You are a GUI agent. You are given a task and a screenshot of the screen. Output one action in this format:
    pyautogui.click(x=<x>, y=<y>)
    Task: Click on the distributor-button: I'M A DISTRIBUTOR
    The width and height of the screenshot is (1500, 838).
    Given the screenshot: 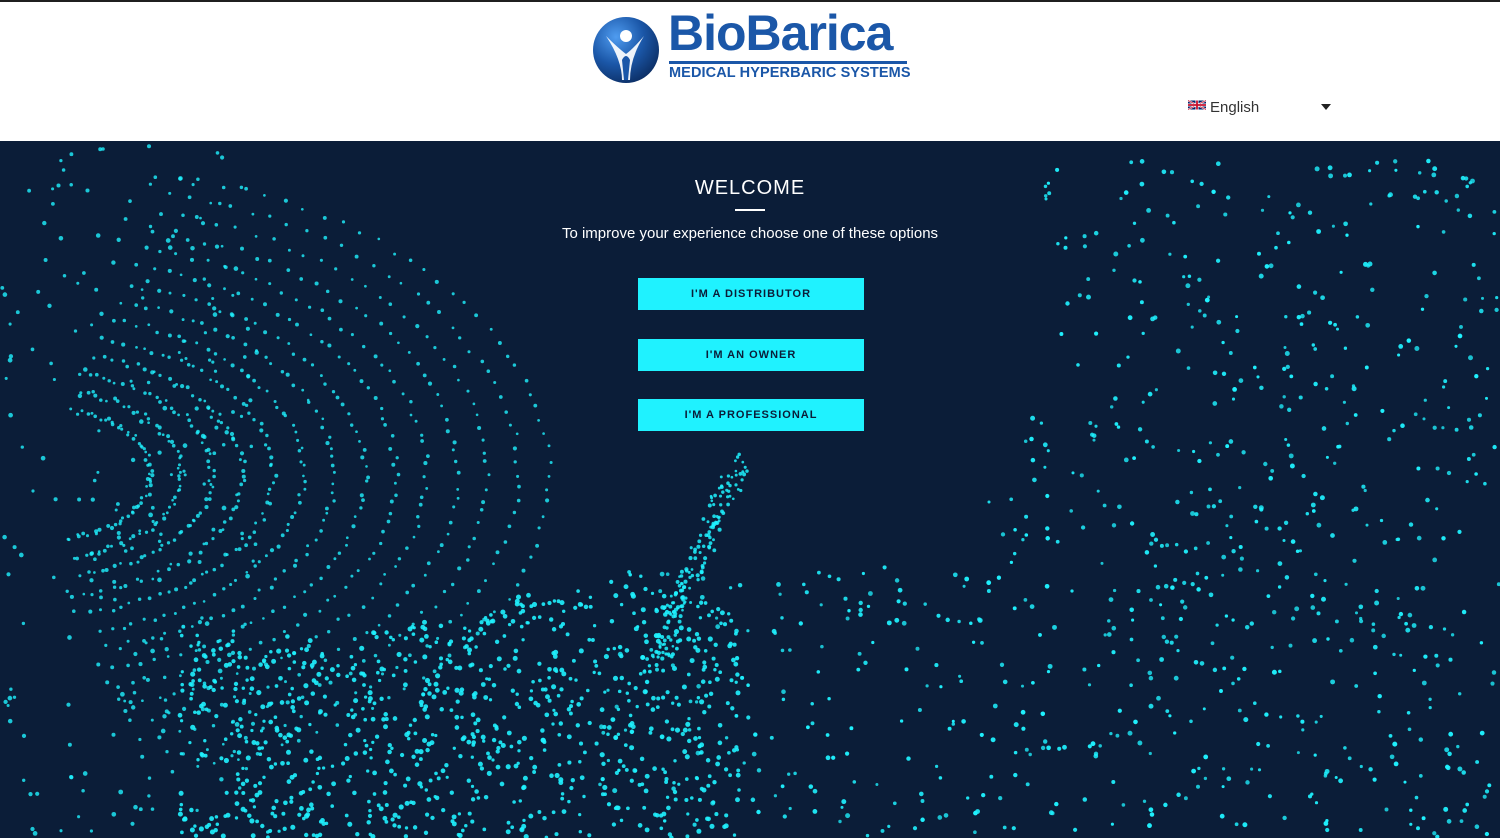 What is the action you would take?
    pyautogui.click(x=751, y=294)
    